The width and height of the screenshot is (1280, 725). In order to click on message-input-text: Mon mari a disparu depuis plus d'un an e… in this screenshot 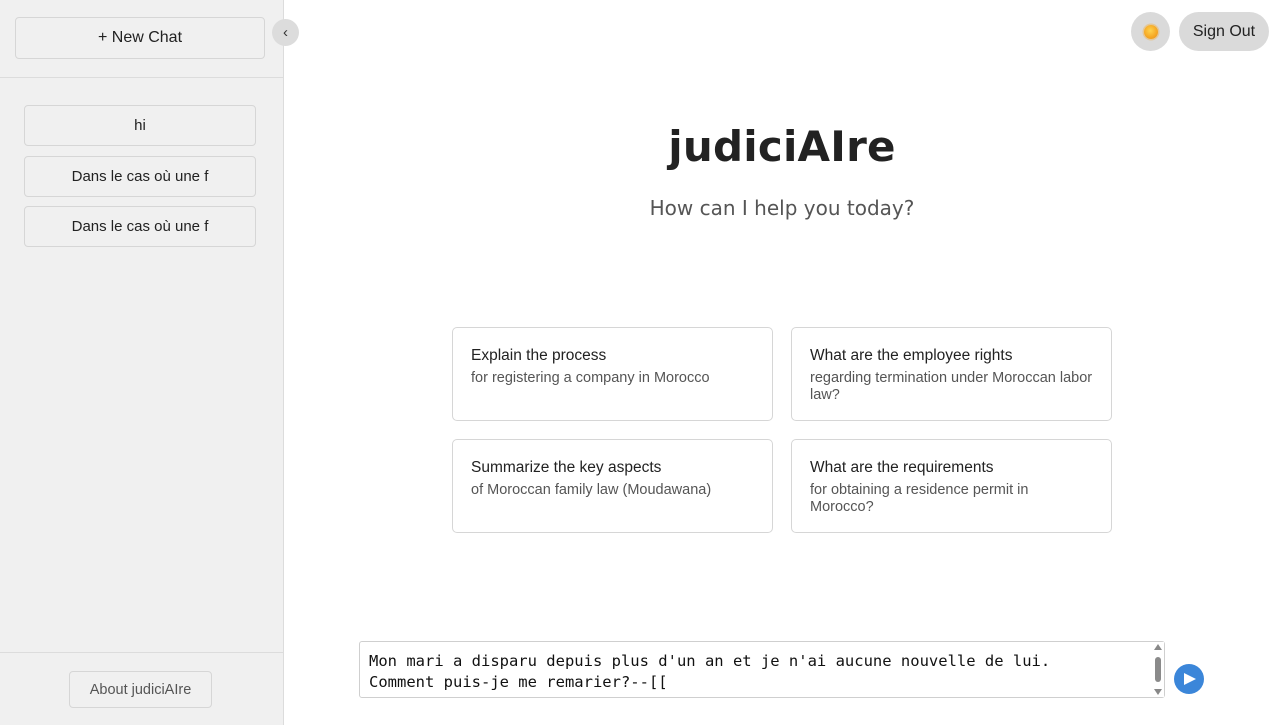, I will do `click(759, 672)`.